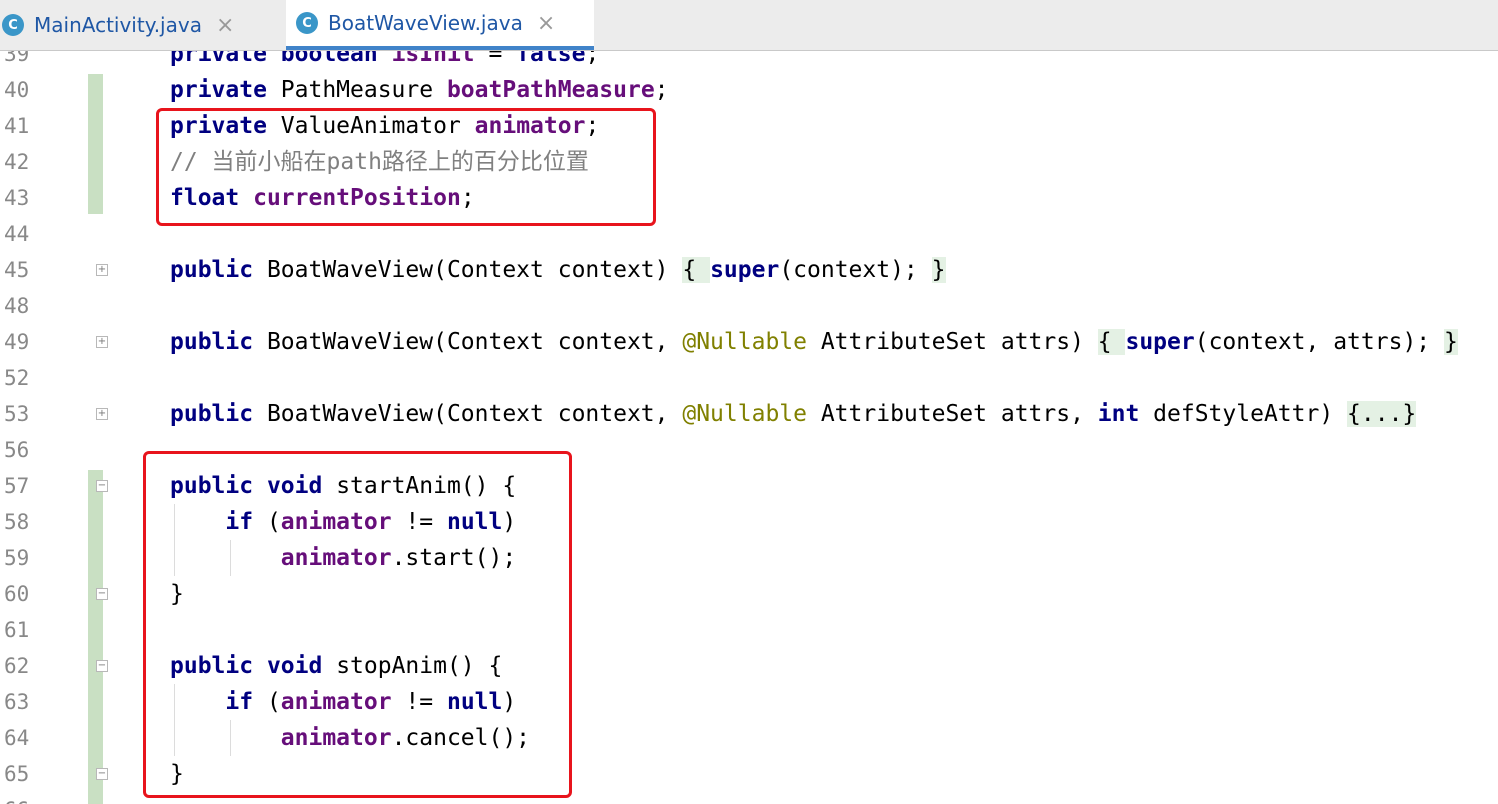  I want to click on code-token: AttributeSet attrs), so click(952, 342).